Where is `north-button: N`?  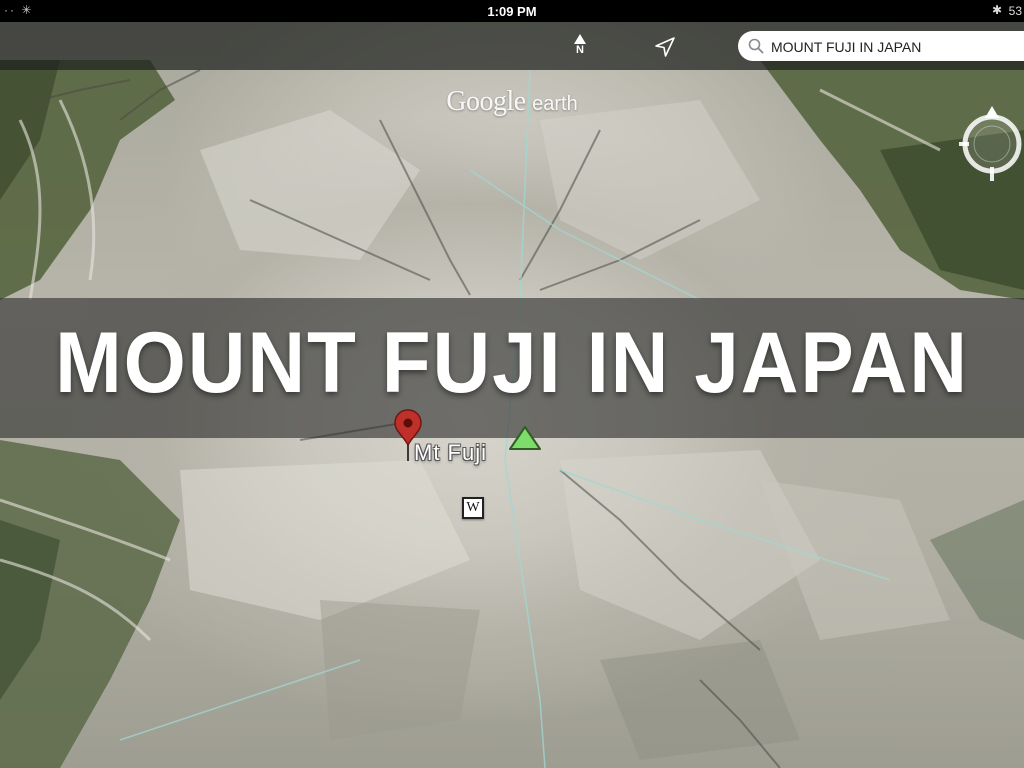 north-button: N is located at coordinates (580, 48).